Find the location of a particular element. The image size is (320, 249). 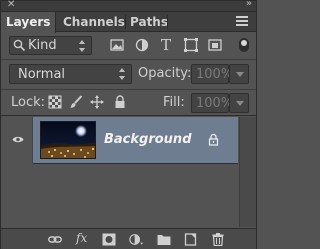

blend-mode-select: Normal is located at coordinates (70, 74).